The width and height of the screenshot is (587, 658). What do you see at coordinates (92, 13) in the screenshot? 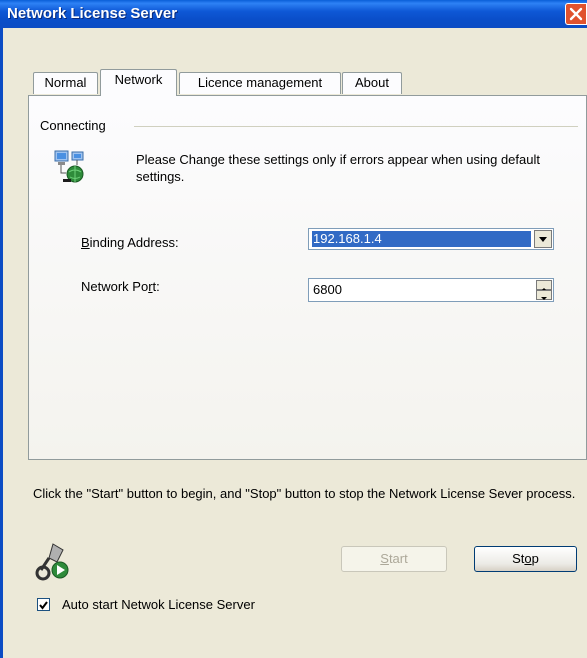
I see `window-title: Network License Server` at bounding box center [92, 13].